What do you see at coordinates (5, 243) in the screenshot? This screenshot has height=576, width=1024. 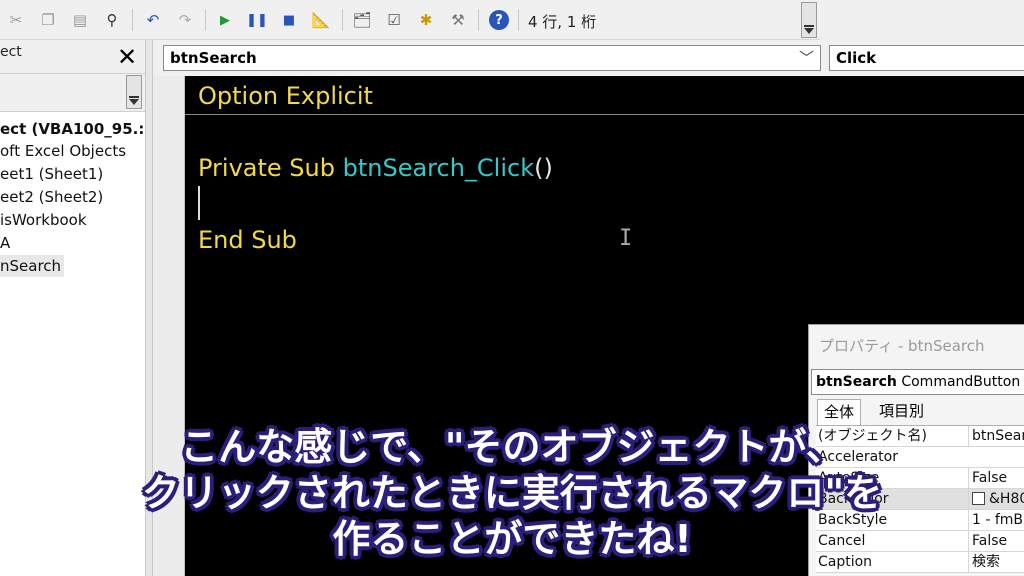 I see `tree-item-forms: A` at bounding box center [5, 243].